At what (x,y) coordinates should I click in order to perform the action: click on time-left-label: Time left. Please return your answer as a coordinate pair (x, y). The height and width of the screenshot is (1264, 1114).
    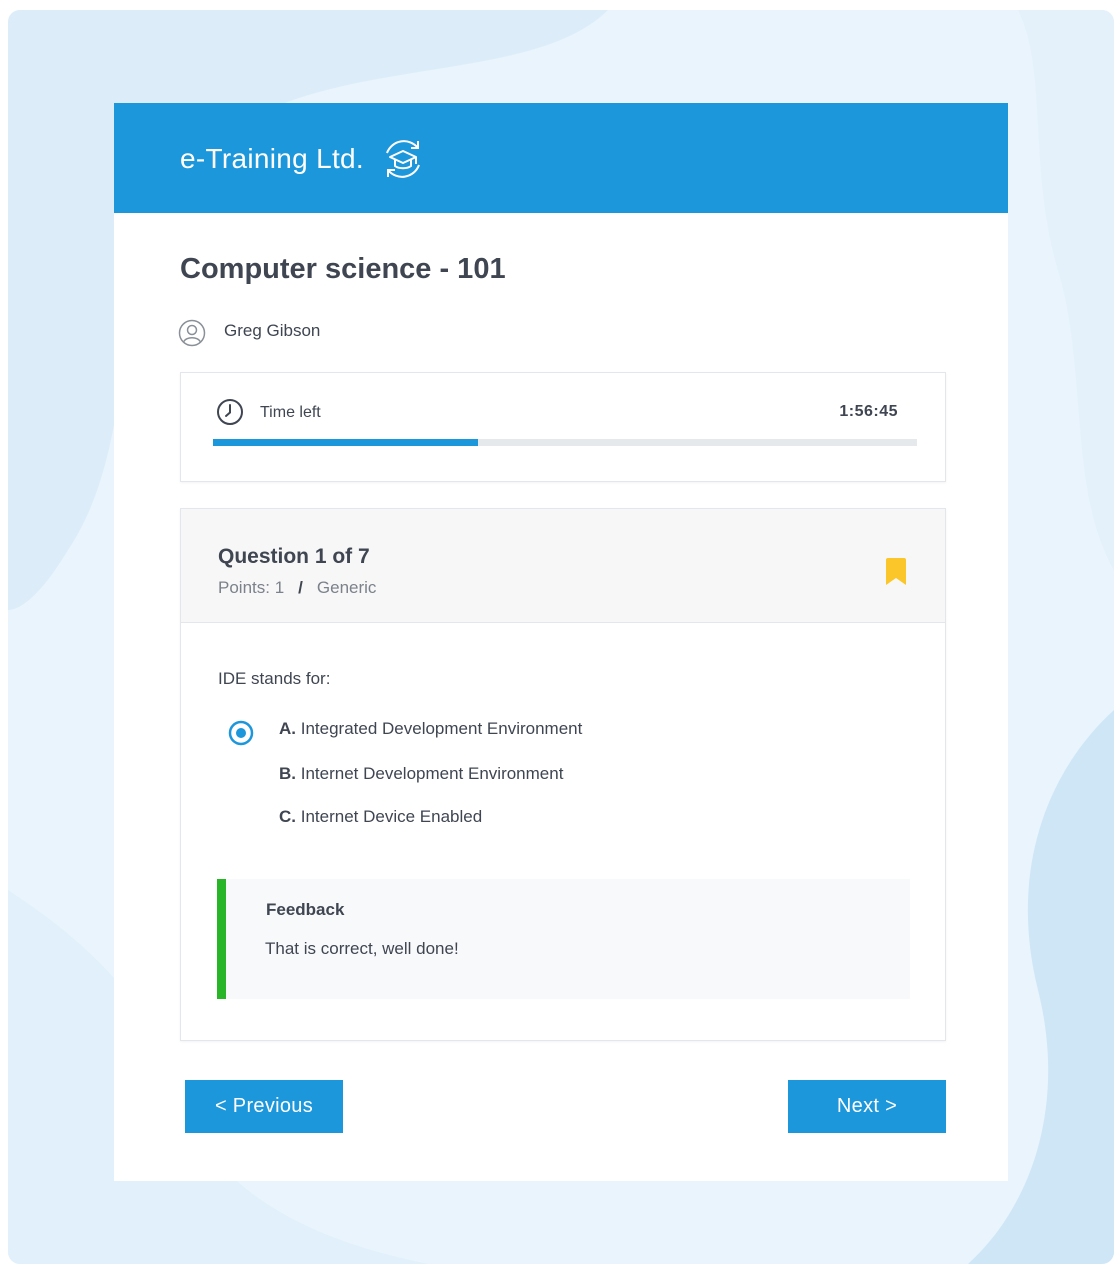
    Looking at the image, I should click on (290, 412).